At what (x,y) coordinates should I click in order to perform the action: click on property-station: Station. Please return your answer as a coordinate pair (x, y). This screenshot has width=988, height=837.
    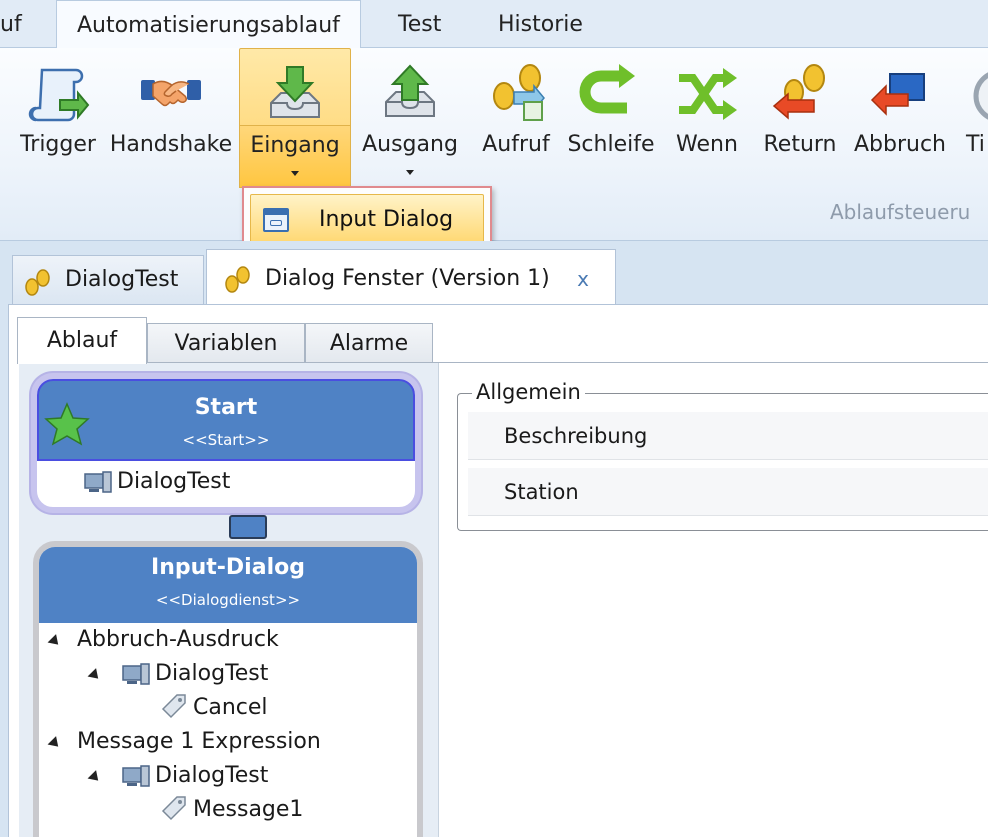
    Looking at the image, I should click on (728, 492).